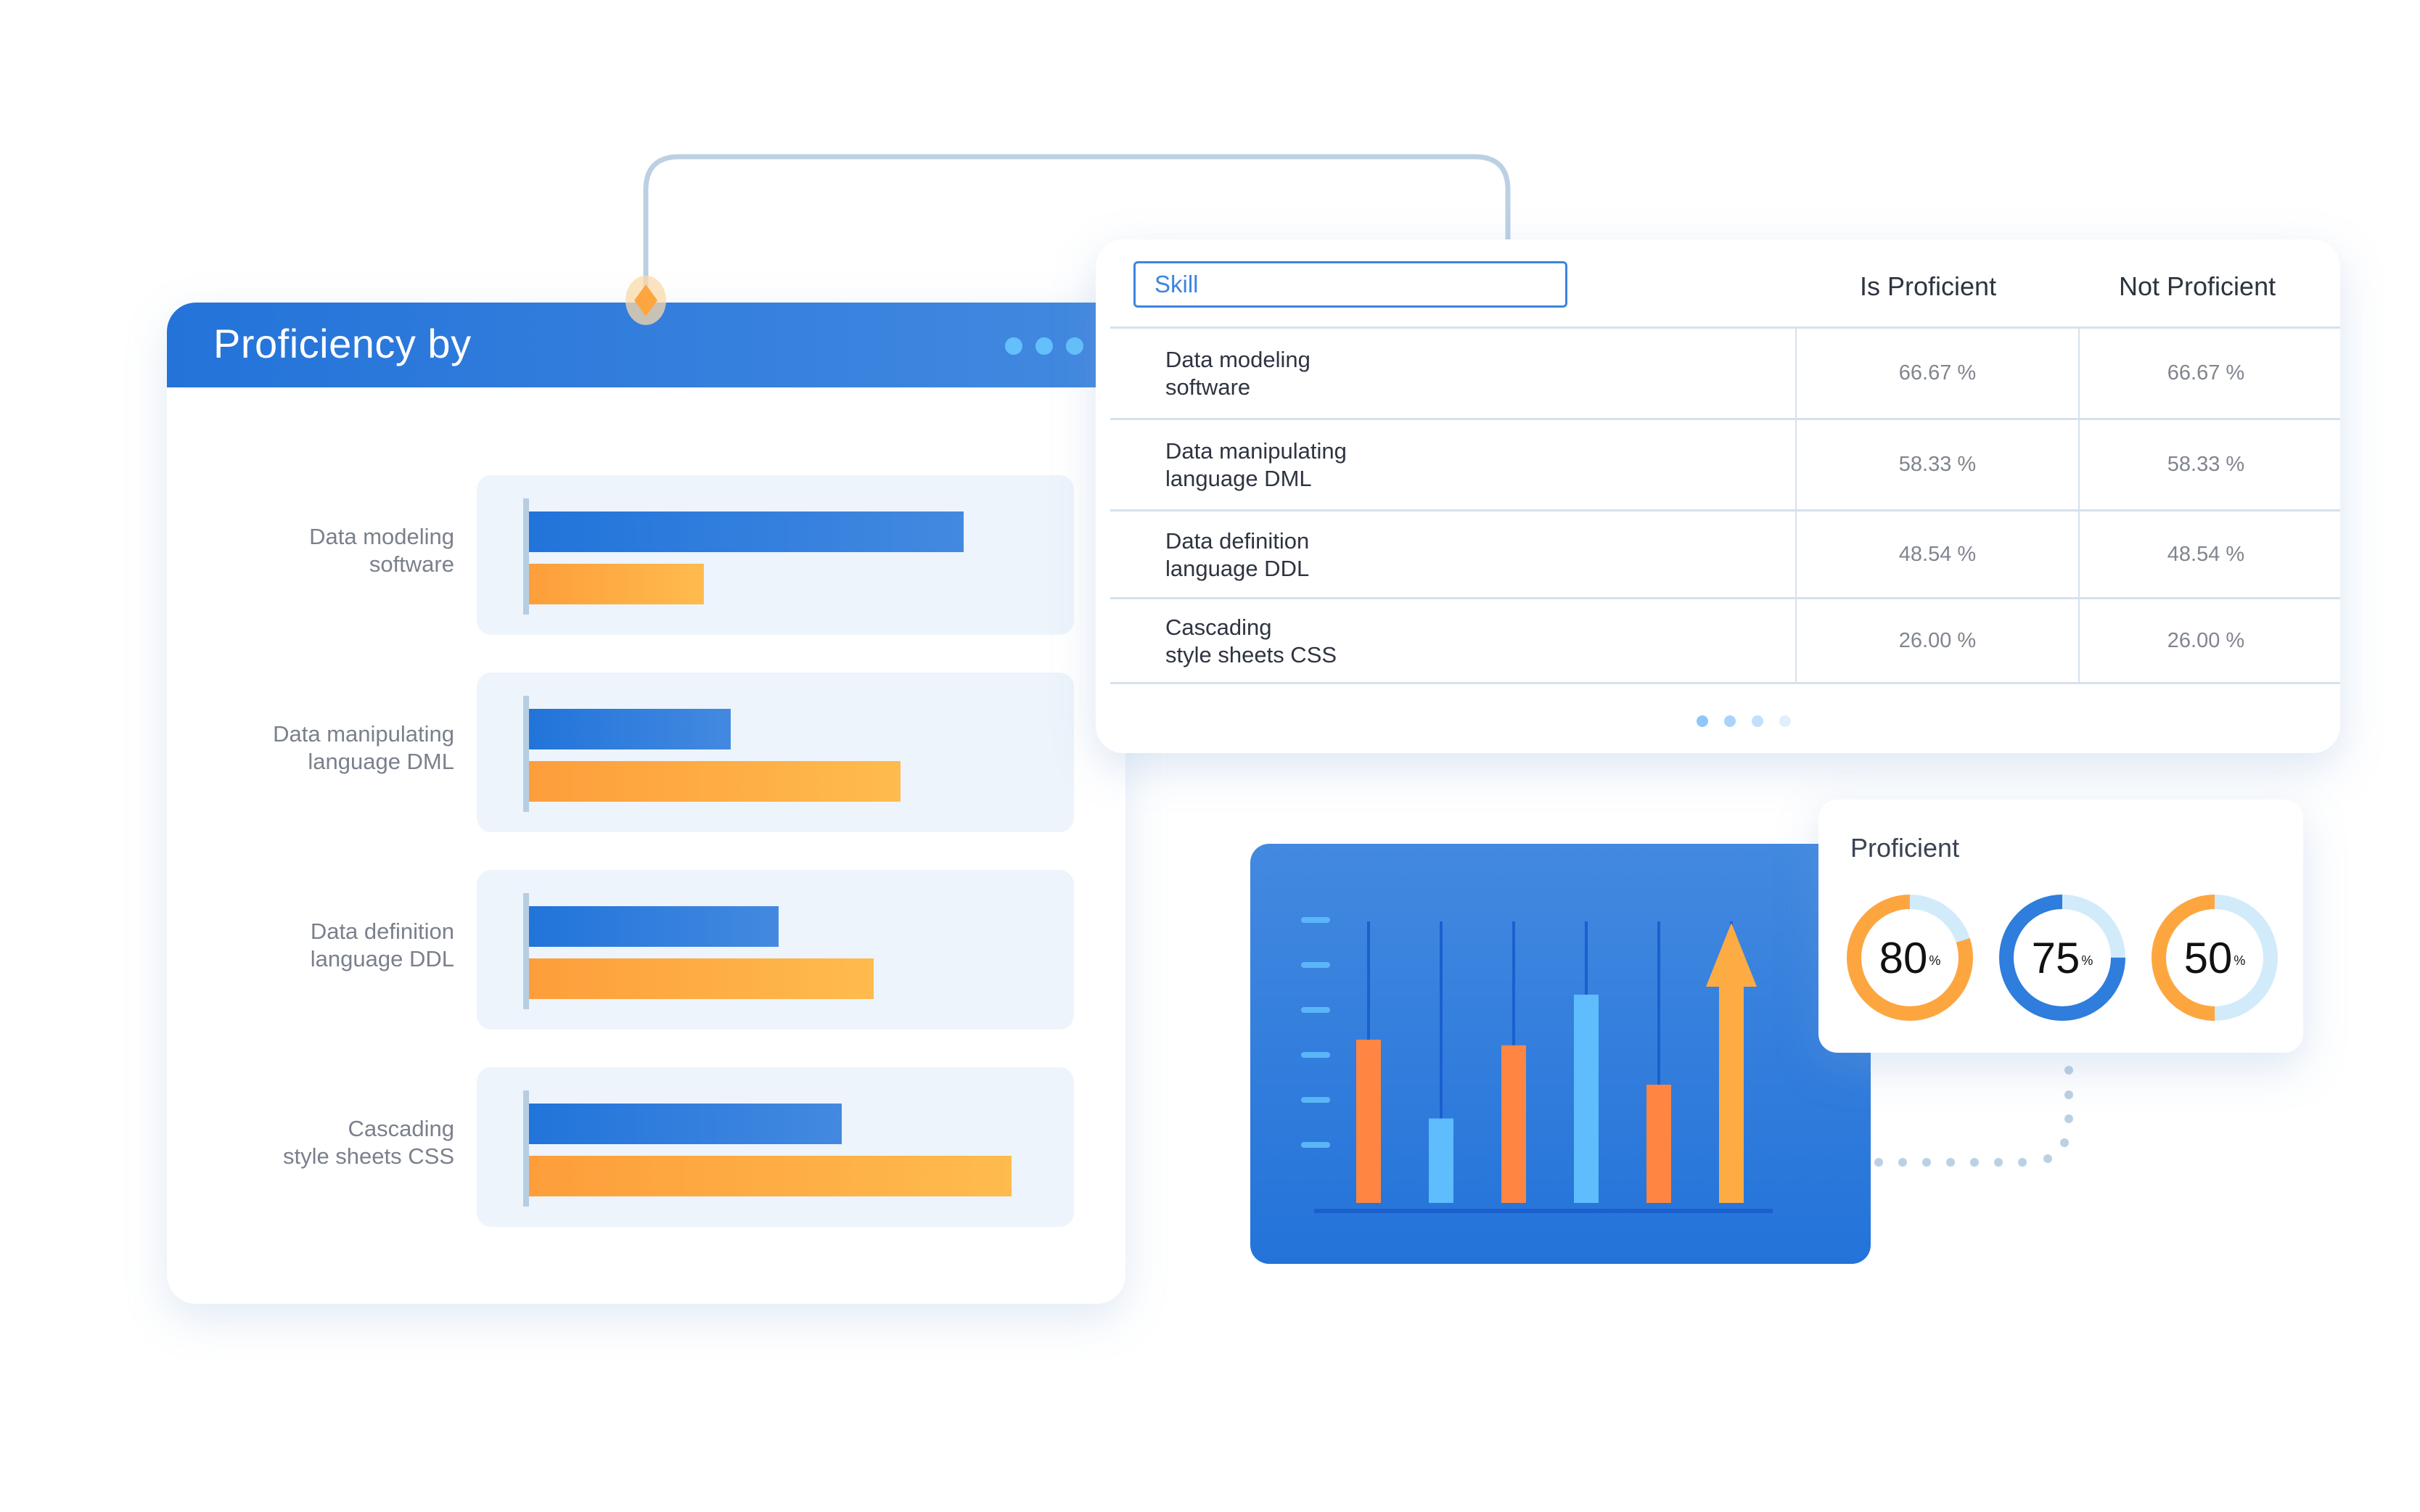  What do you see at coordinates (363, 734) in the screenshot?
I see `label-line: Data manipulating` at bounding box center [363, 734].